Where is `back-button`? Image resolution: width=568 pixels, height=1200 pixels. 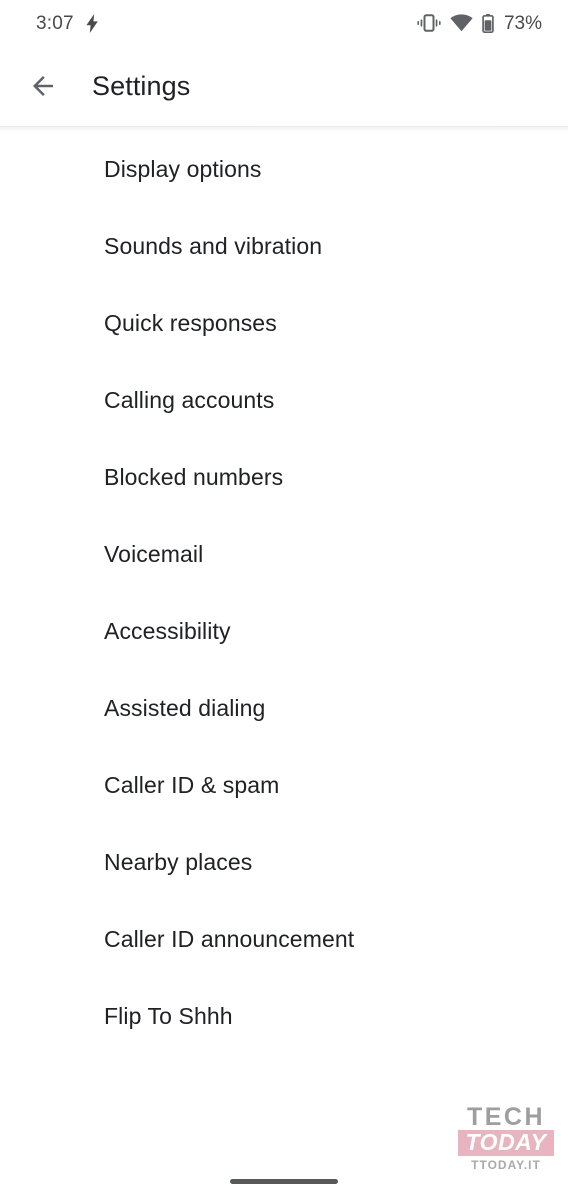
back-button is located at coordinates (43, 86).